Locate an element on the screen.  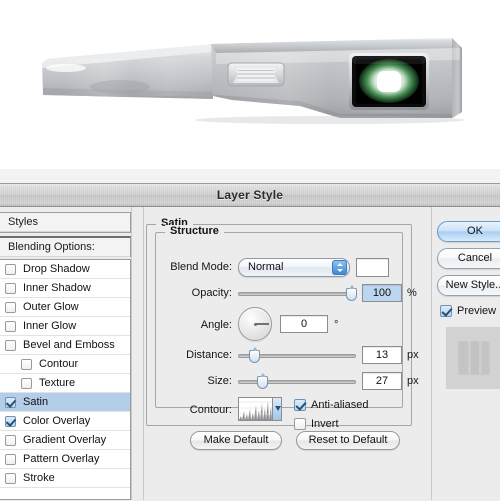
size-label: Size: is located at coordinates (219, 381).